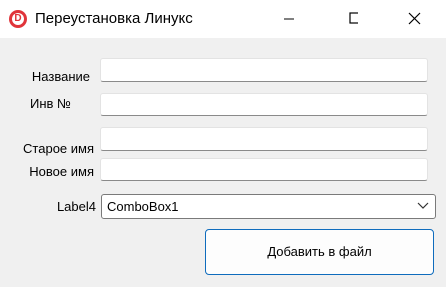 The width and height of the screenshot is (446, 287). I want to click on app-logo-icon: D, so click(18, 19).